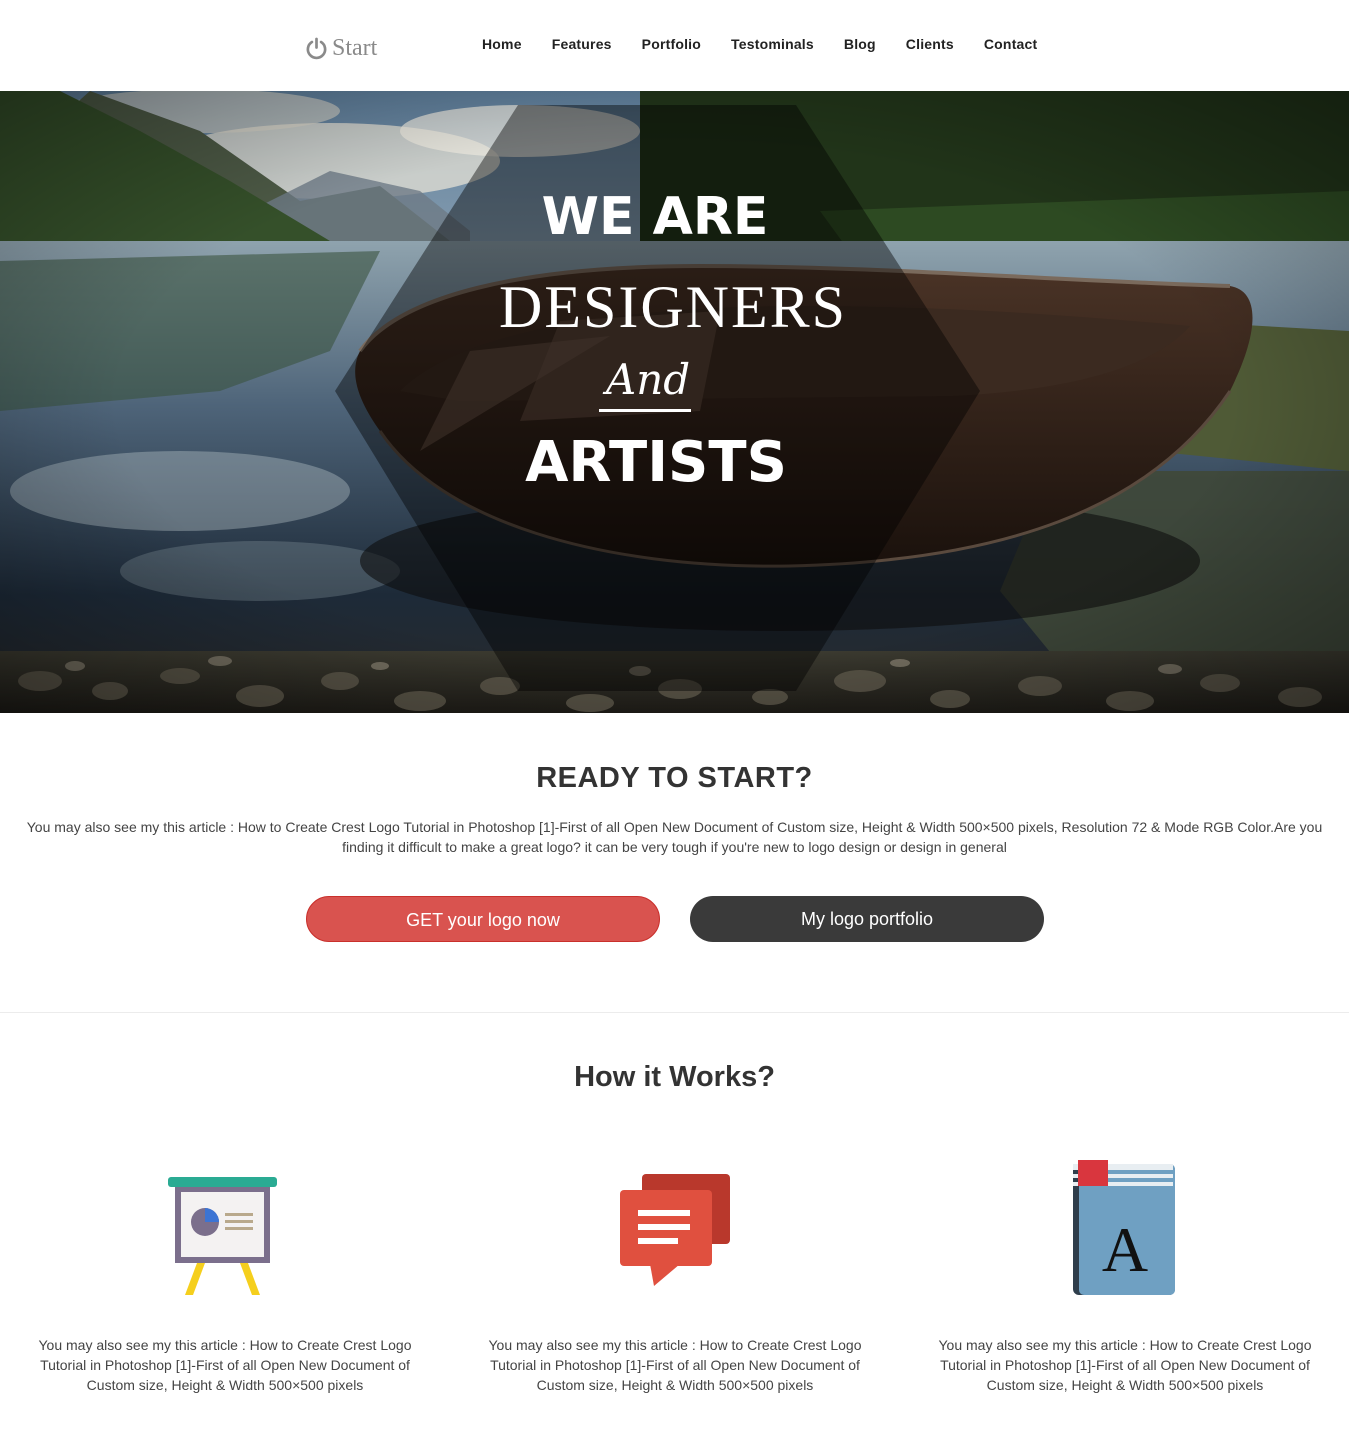  Describe the element at coordinates (675, 1230) in the screenshot. I see `chat-bubbles-icon` at that location.